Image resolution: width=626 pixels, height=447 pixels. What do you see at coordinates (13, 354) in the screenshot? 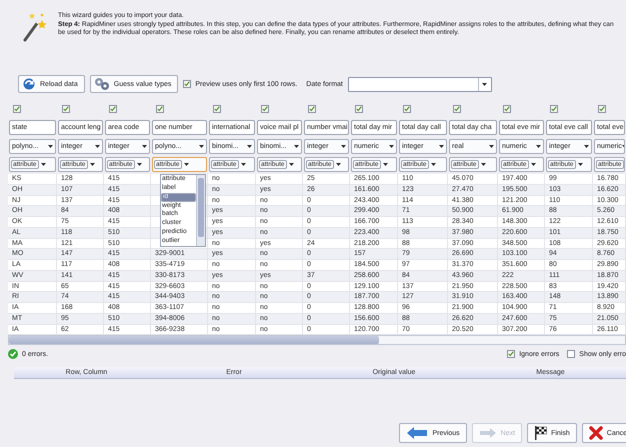
I see `check-circle-icon` at bounding box center [13, 354].